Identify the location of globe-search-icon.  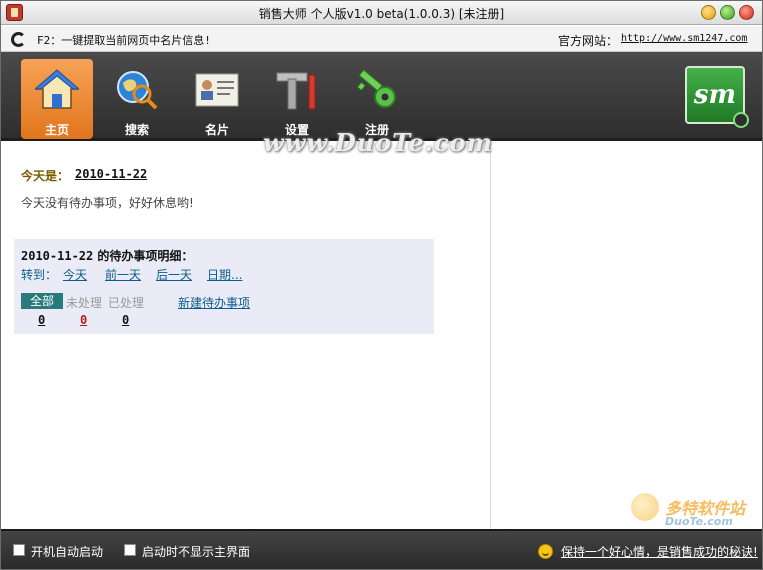
(137, 90).